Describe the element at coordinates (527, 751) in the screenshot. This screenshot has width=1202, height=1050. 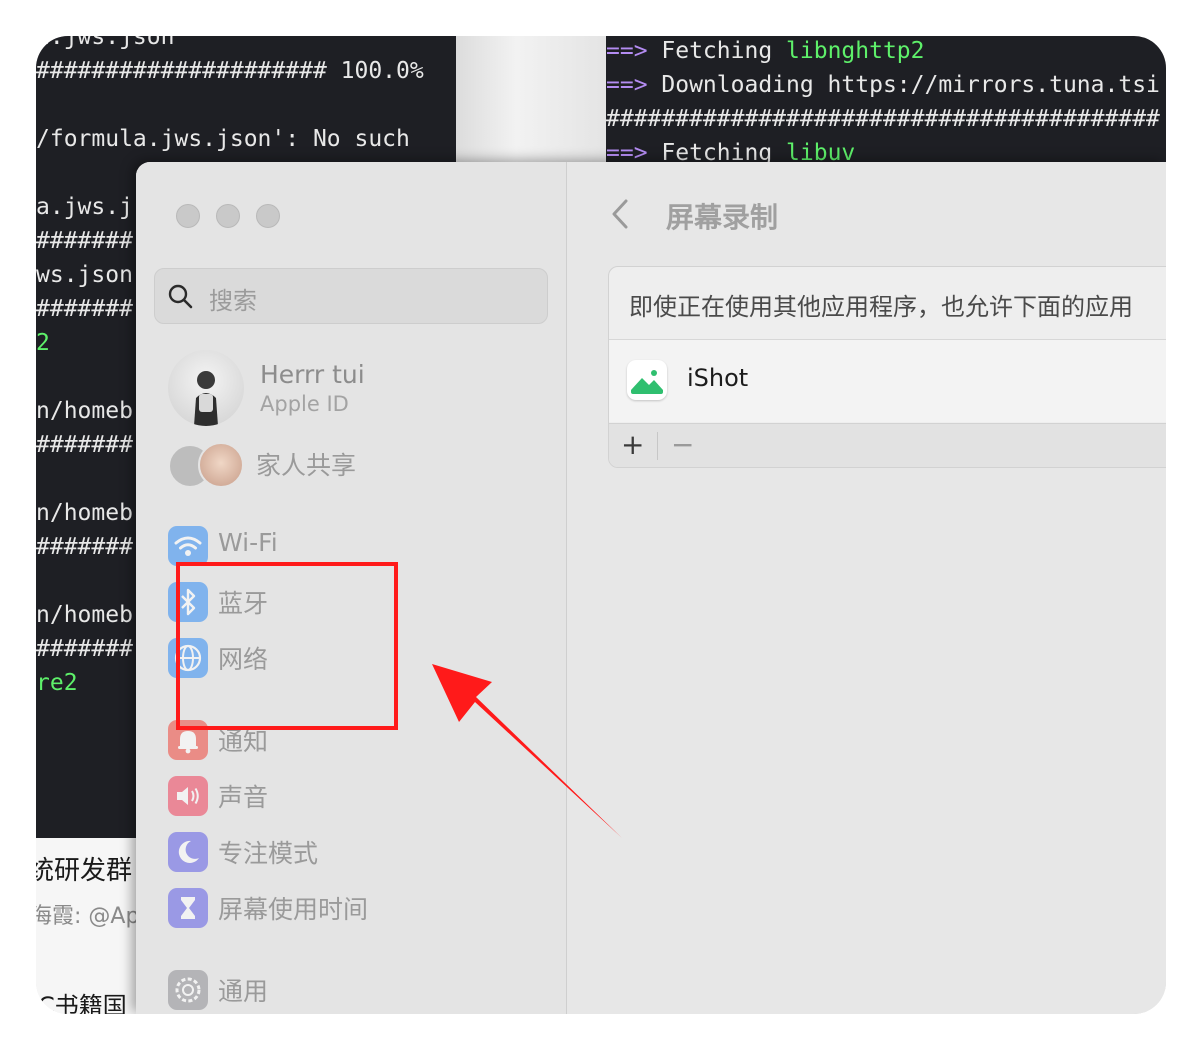
I see `annotation-arrow` at that location.